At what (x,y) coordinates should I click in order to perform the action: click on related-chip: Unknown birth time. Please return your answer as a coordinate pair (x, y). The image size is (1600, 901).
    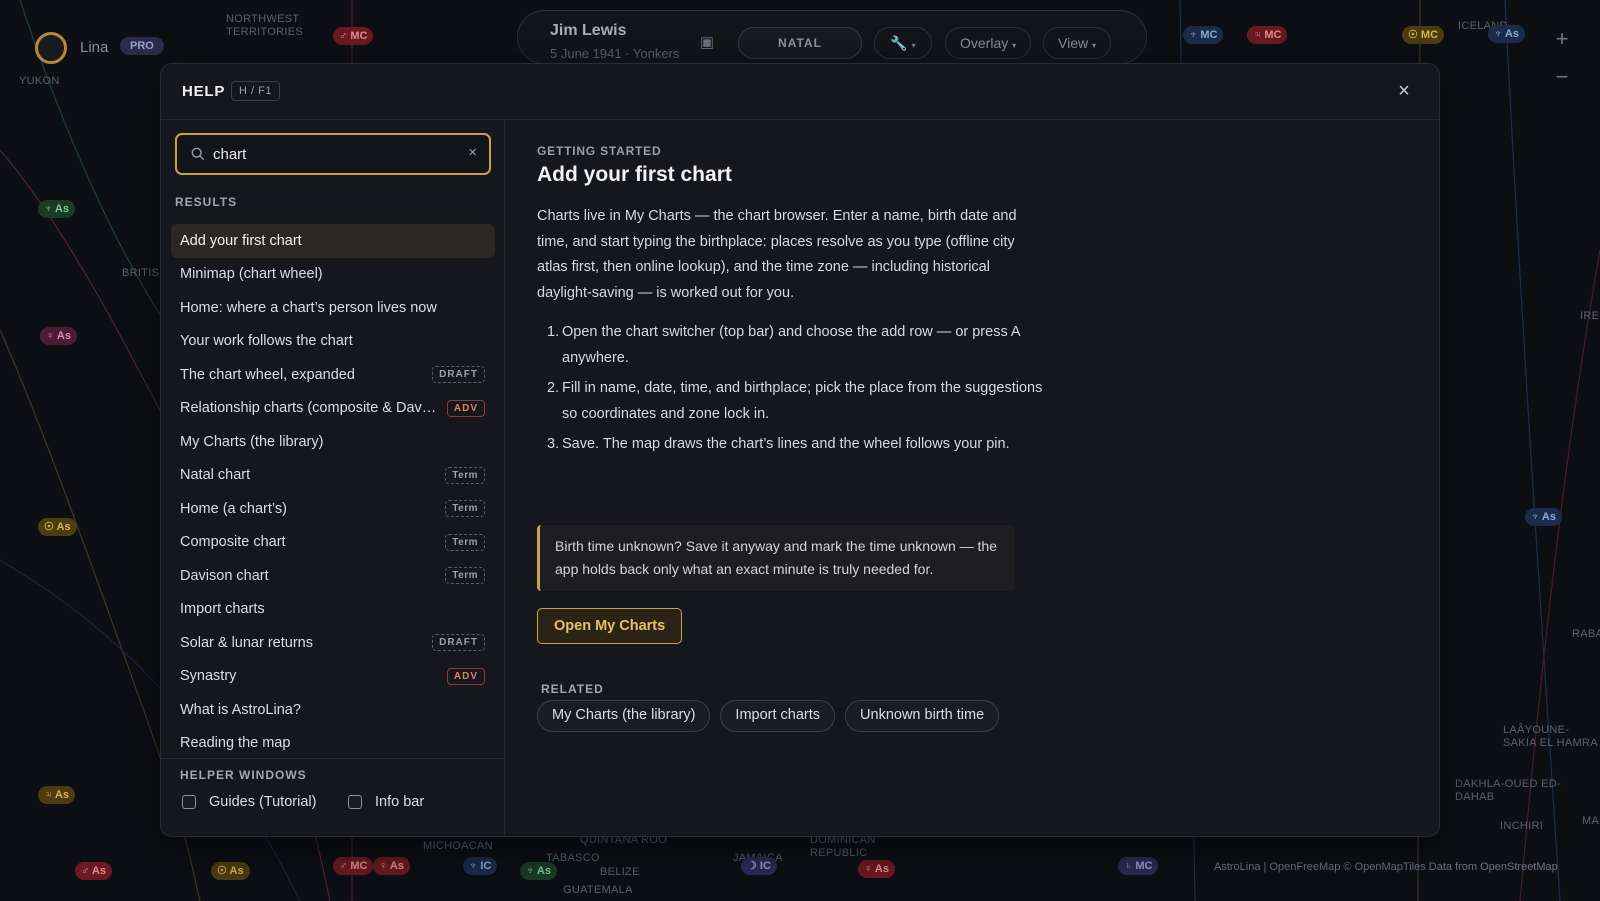
    Looking at the image, I should click on (922, 716).